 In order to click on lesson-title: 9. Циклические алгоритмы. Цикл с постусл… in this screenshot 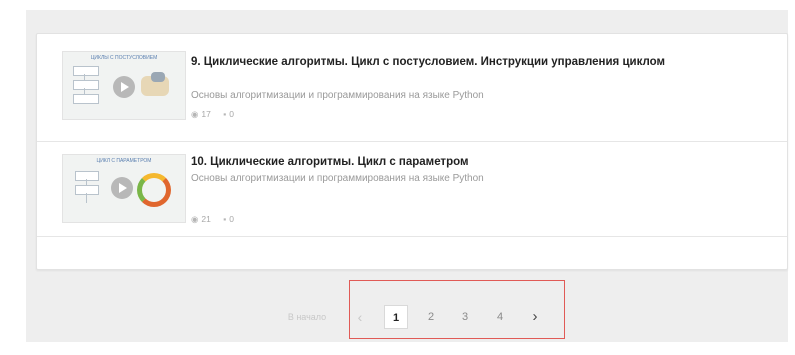, I will do `click(471, 62)`.